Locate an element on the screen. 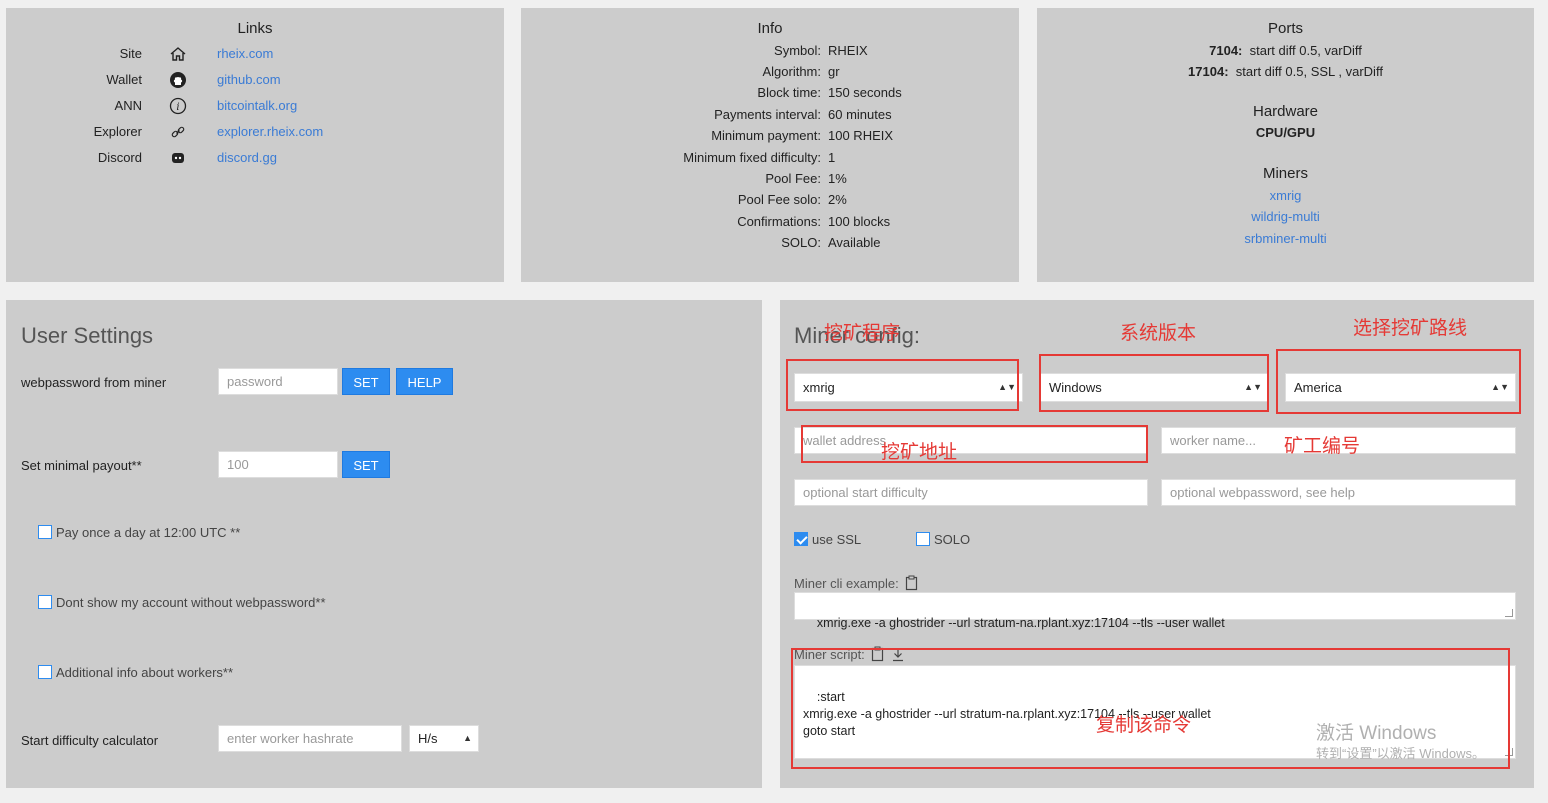  port-line: 17104: start diff 0.5, SSL , varDiff is located at coordinates (1285, 71).